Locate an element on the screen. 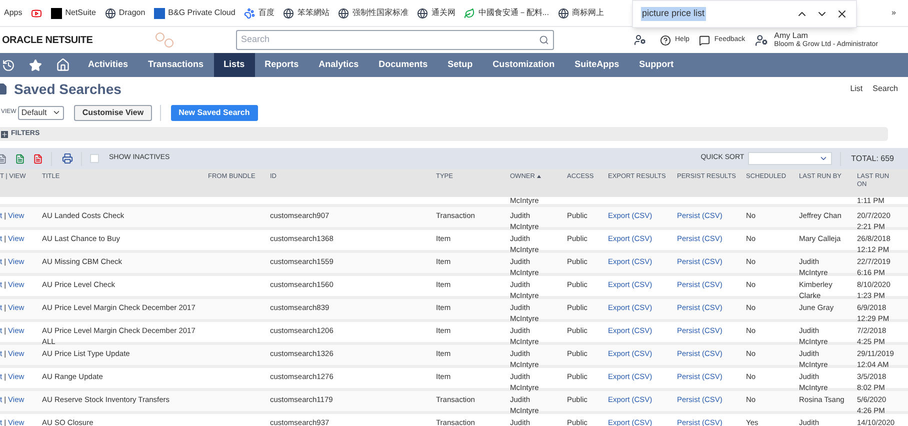 The width and height of the screenshot is (908, 426). nav-tab: Documents is located at coordinates (403, 65).